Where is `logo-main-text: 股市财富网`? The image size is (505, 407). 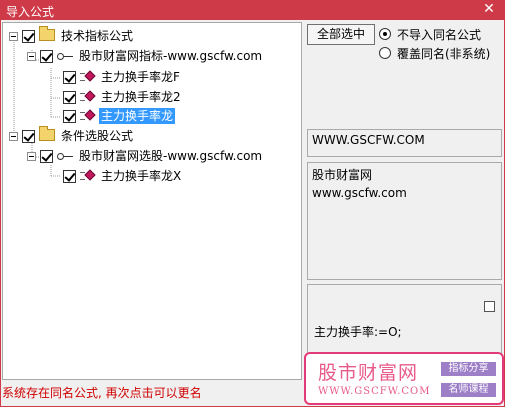
logo-main-text: 股市财富网 is located at coordinates (368, 373).